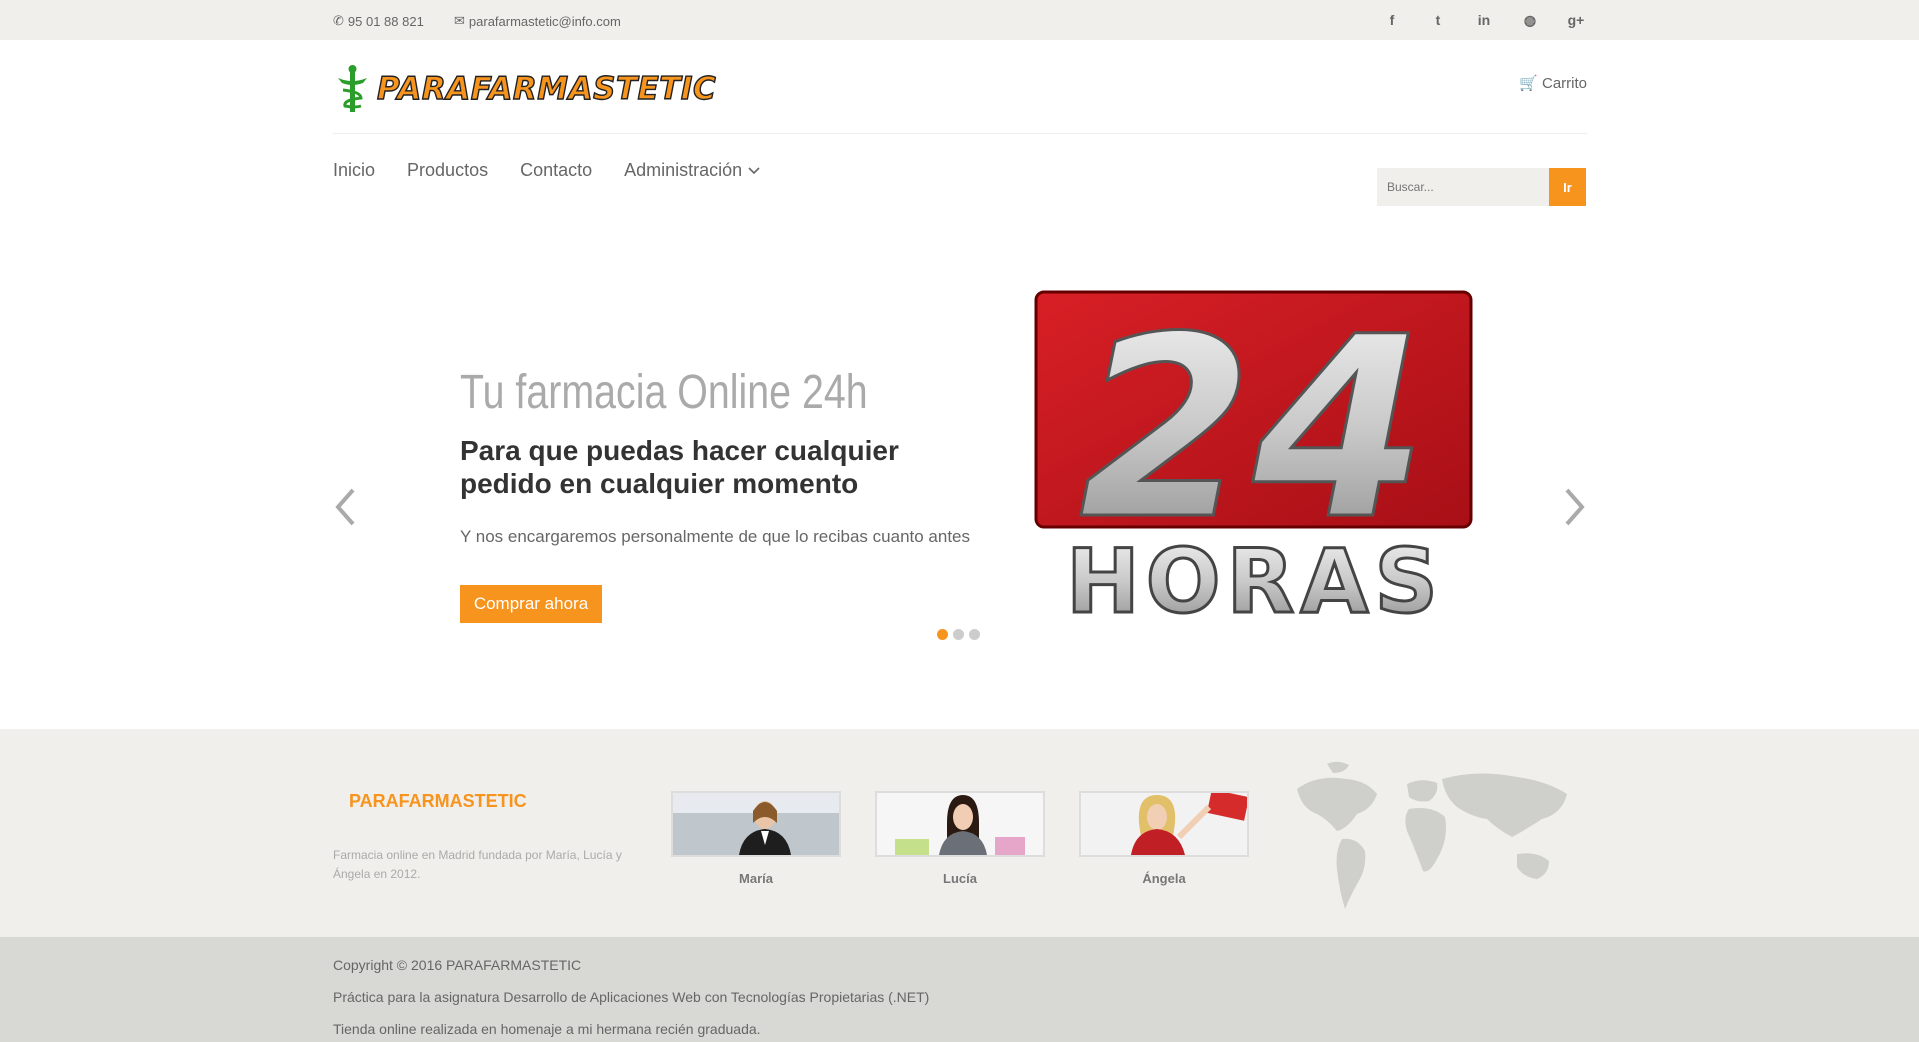  What do you see at coordinates (692, 170) in the screenshot?
I see `nav-item-administracion: Administración` at bounding box center [692, 170].